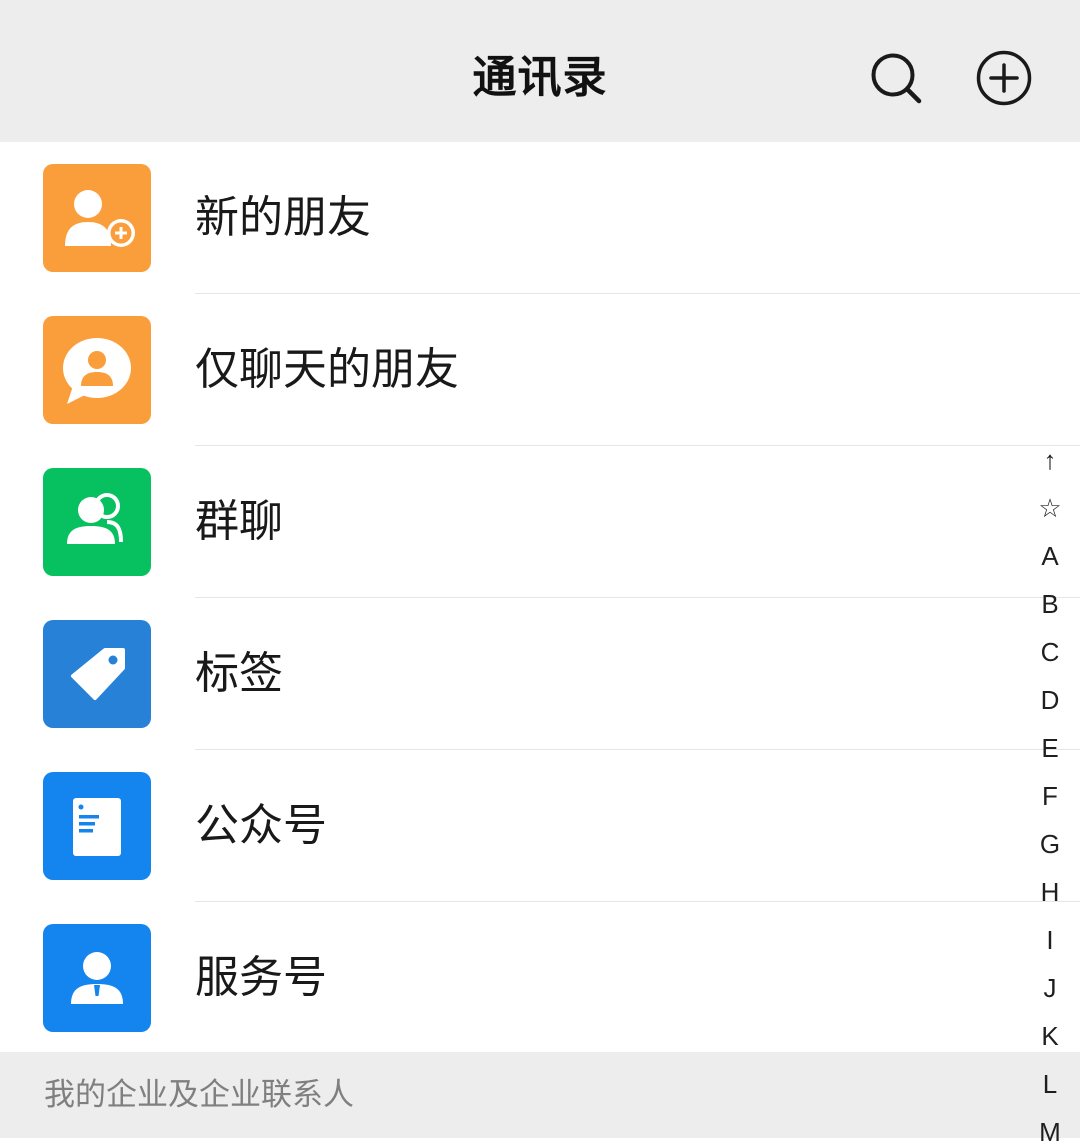  Describe the element at coordinates (97, 978) in the screenshot. I see `service-account-icon` at that location.